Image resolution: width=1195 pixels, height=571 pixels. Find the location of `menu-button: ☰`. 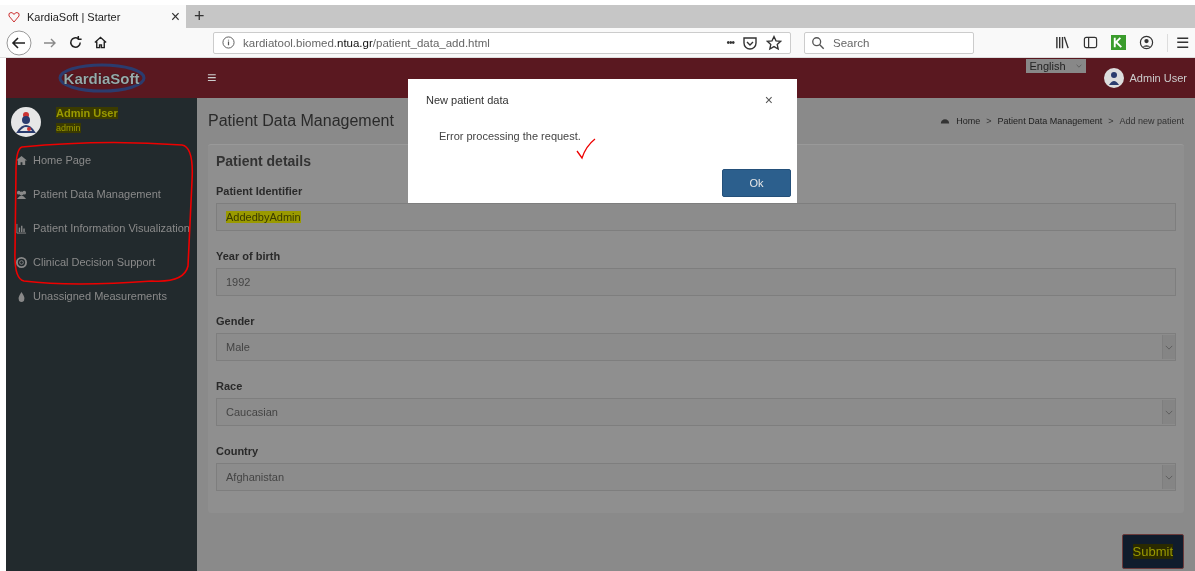

menu-button: ☰ is located at coordinates (1178, 42).